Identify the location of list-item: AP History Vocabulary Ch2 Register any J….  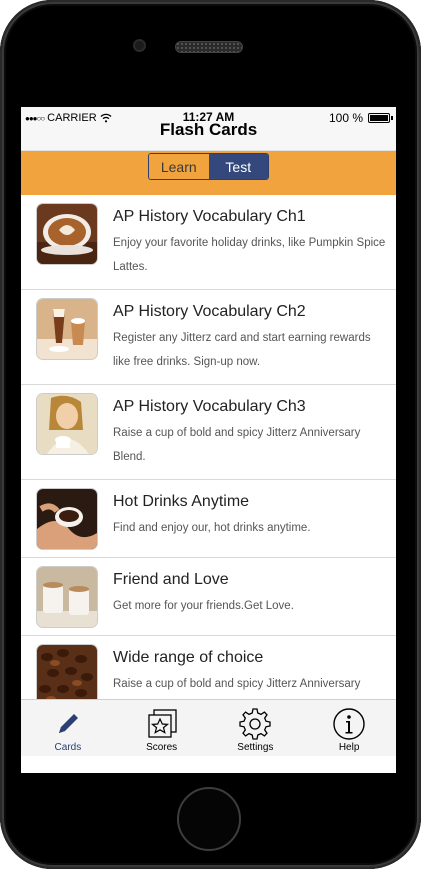
(208, 337).